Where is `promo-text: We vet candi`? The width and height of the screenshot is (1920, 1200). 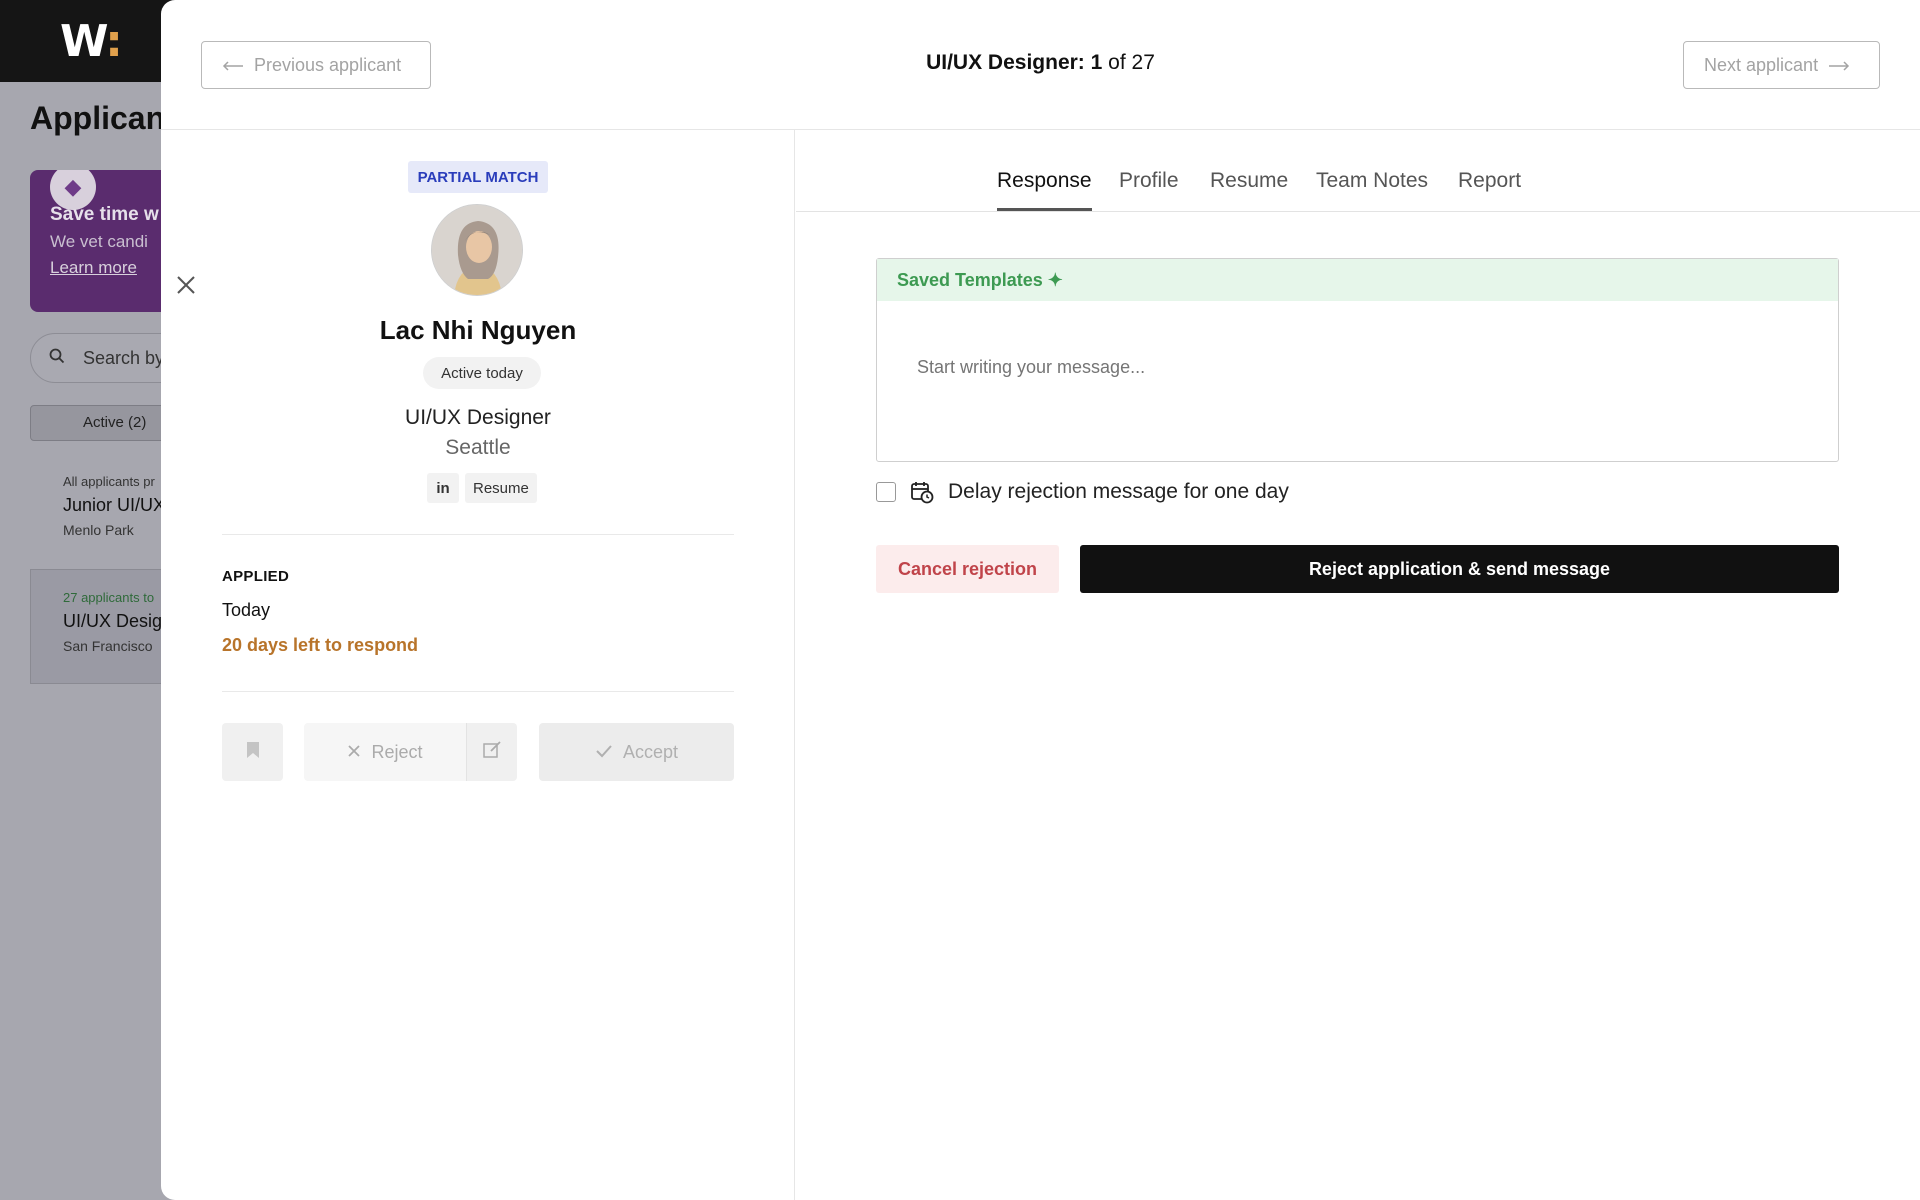
promo-text: We vet candi is located at coordinates (99, 241).